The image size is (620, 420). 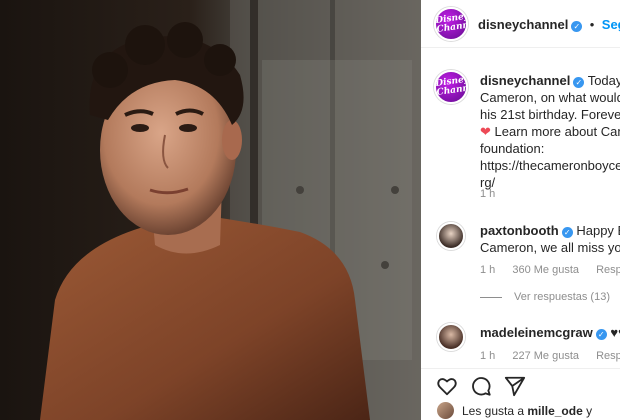 I want to click on comment-likes: 227 Me gusta, so click(x=545, y=356).